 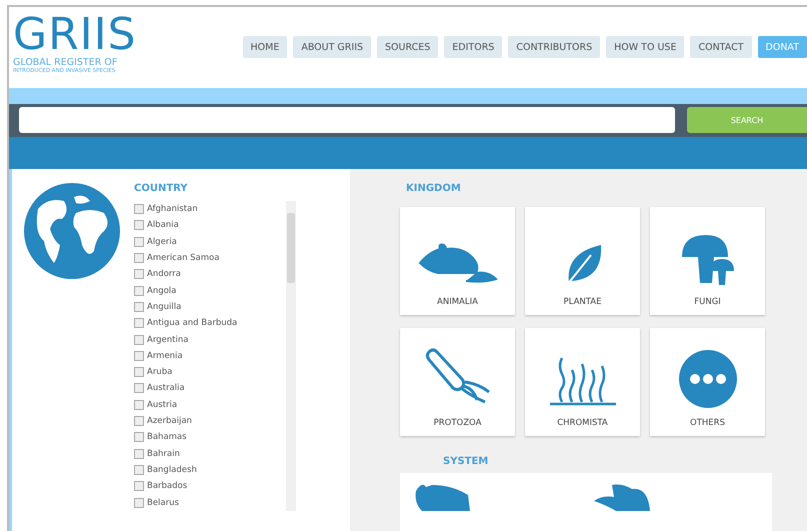 What do you see at coordinates (161, 291) in the screenshot?
I see `country-name: Angola` at bounding box center [161, 291].